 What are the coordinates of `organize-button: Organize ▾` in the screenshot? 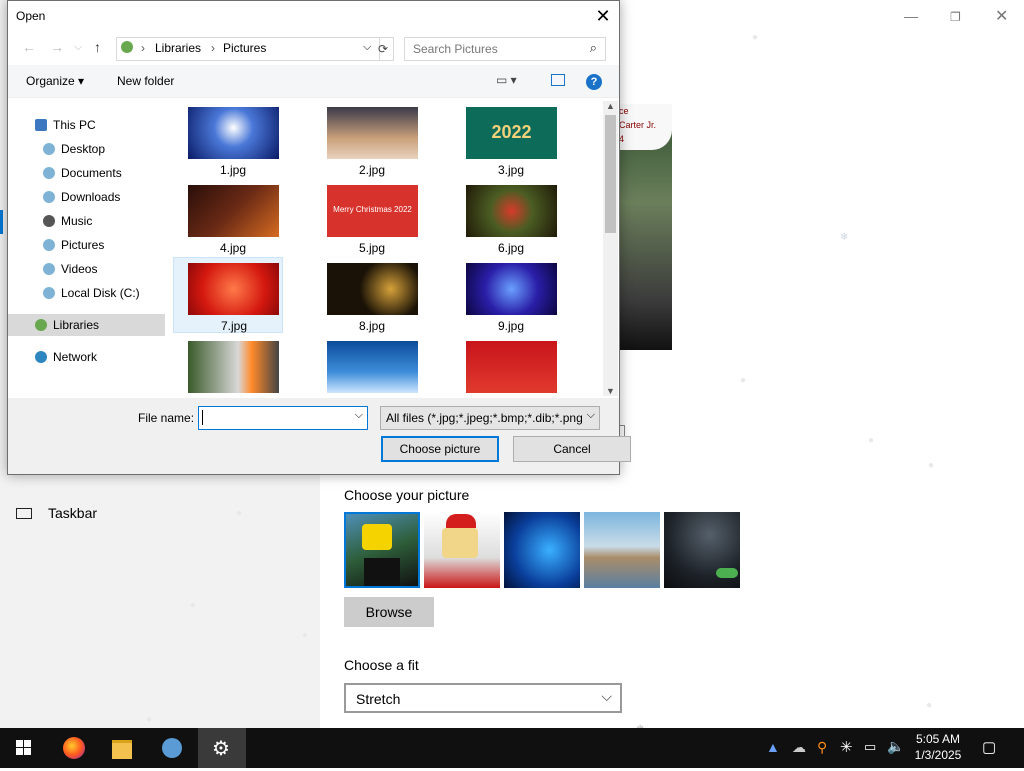 It's located at (55, 81).